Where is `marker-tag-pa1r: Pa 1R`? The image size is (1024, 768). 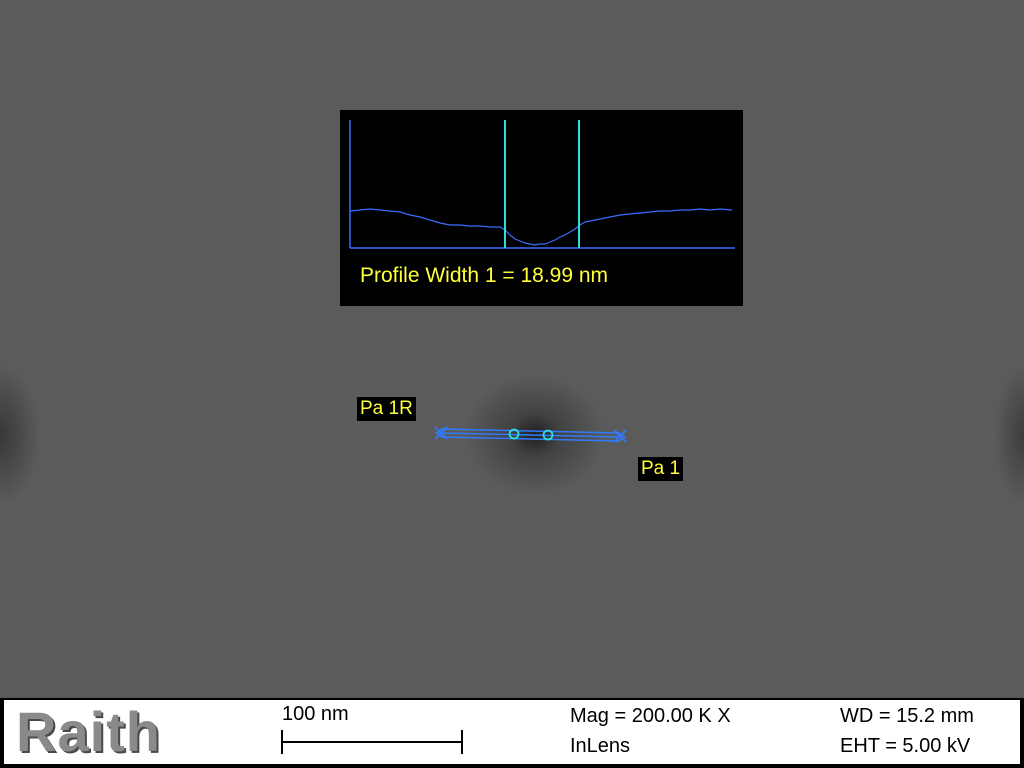 marker-tag-pa1r: Pa 1R is located at coordinates (386, 409).